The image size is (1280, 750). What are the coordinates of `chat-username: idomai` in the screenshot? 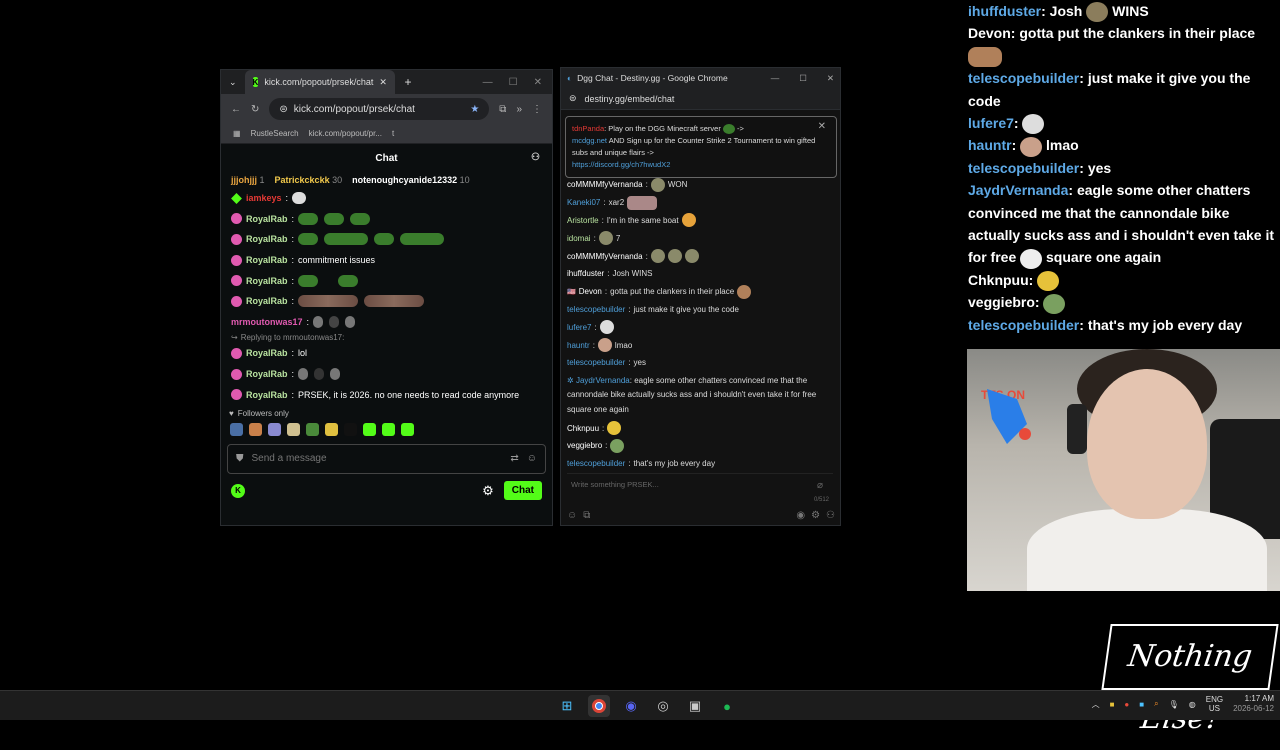 It's located at (579, 238).